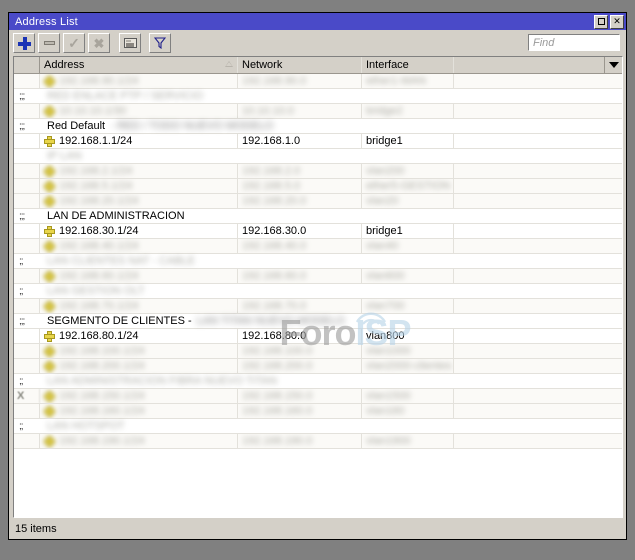 This screenshot has width=635, height=560. Describe the element at coordinates (102, 366) in the screenshot. I see `cell-address-value: 192.168.200.1/24` at that location.